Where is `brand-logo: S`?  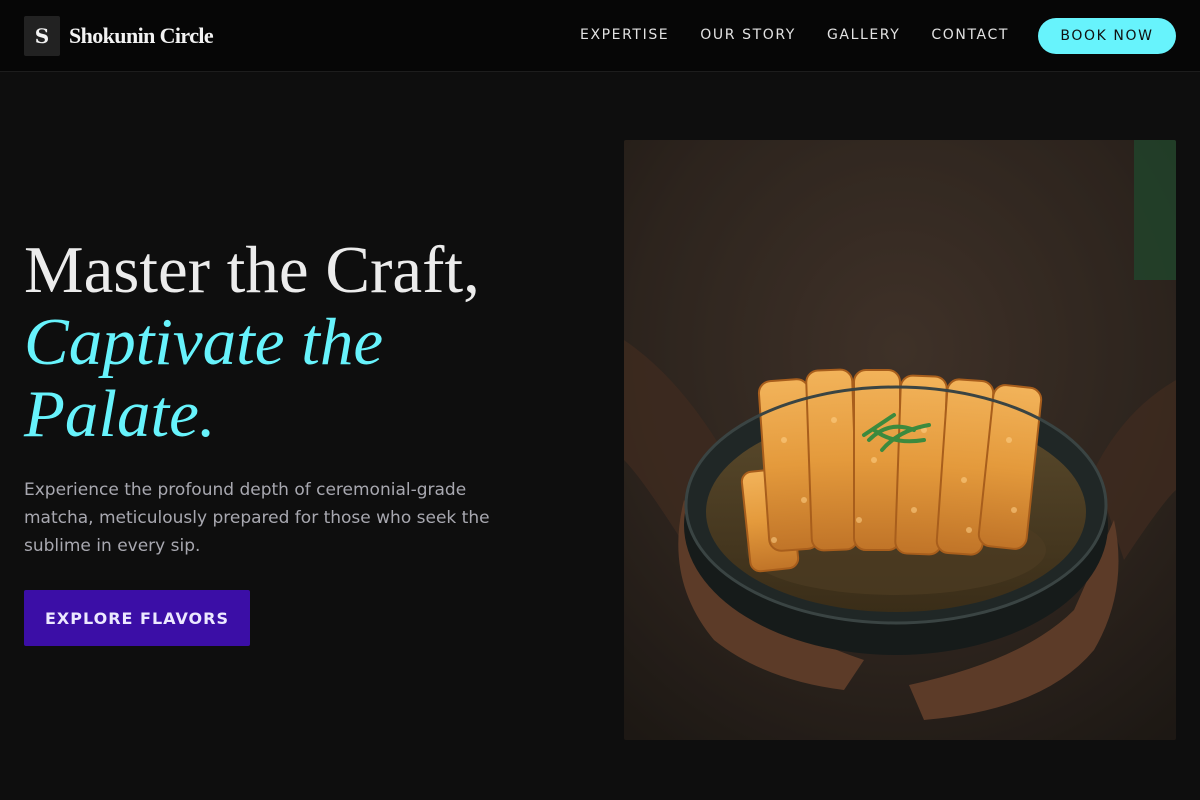
brand-logo: S is located at coordinates (42, 36).